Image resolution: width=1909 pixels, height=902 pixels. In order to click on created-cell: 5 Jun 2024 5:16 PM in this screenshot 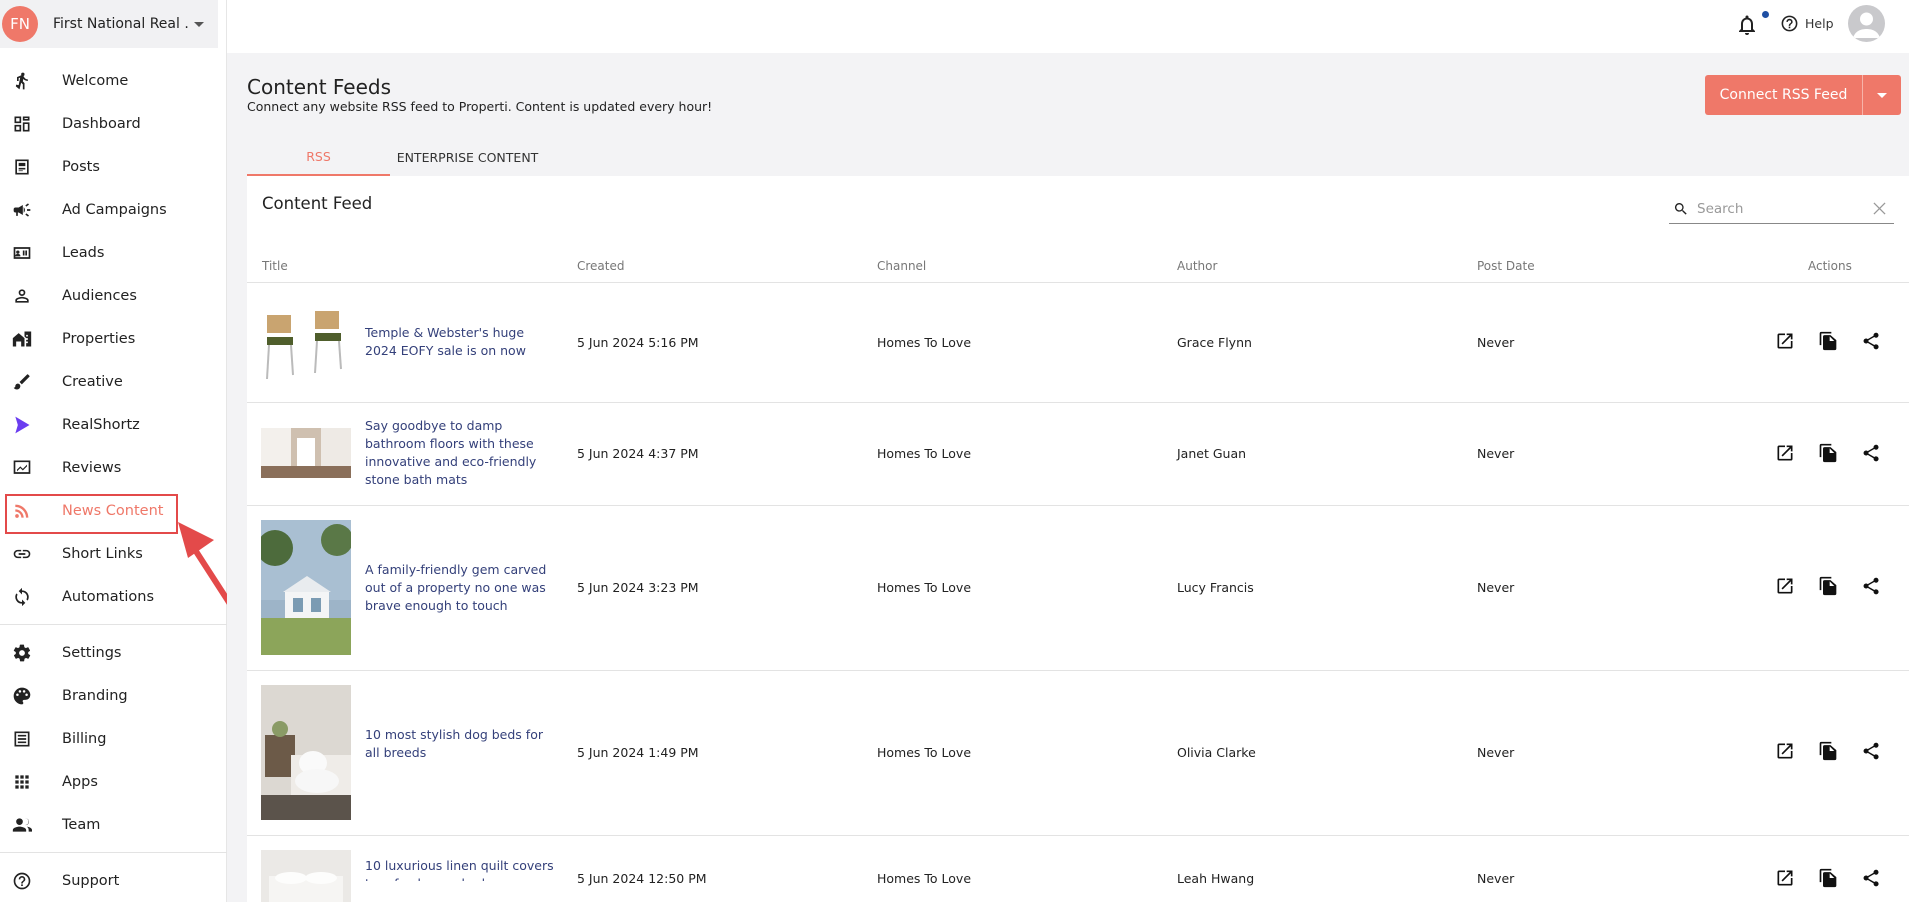, I will do `click(638, 342)`.